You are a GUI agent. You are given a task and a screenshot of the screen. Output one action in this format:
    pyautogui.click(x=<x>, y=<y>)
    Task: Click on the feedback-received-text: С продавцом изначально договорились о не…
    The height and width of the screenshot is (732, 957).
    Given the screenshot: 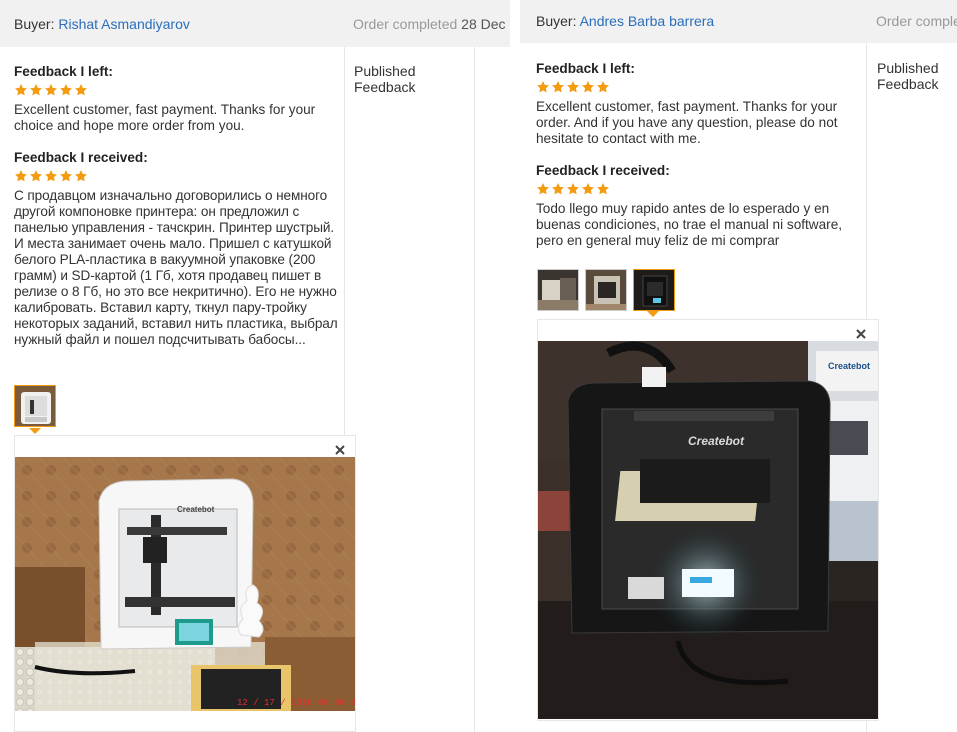 What is the action you would take?
    pyautogui.click(x=176, y=267)
    